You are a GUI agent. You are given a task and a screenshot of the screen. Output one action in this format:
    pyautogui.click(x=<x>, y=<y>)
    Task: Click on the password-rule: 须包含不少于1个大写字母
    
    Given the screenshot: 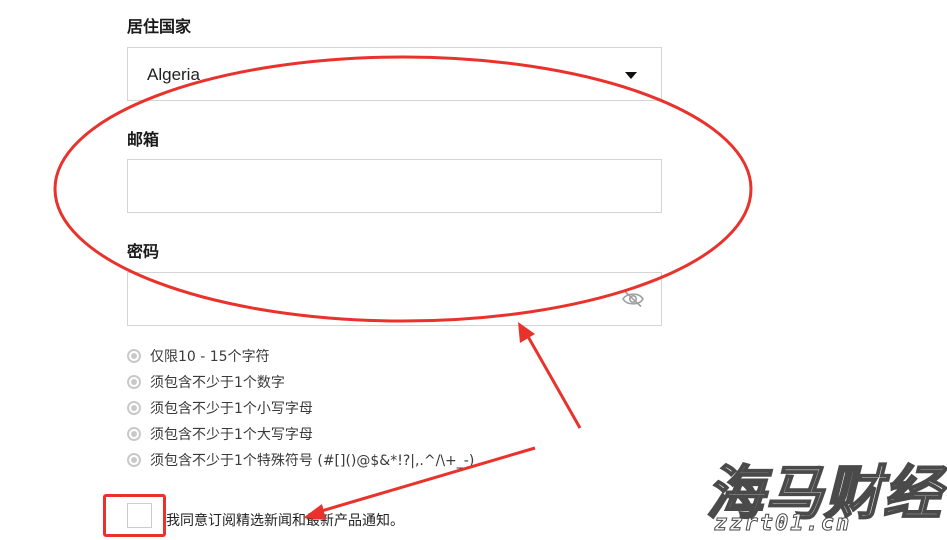 What is the action you would take?
    pyautogui.click(x=300, y=434)
    